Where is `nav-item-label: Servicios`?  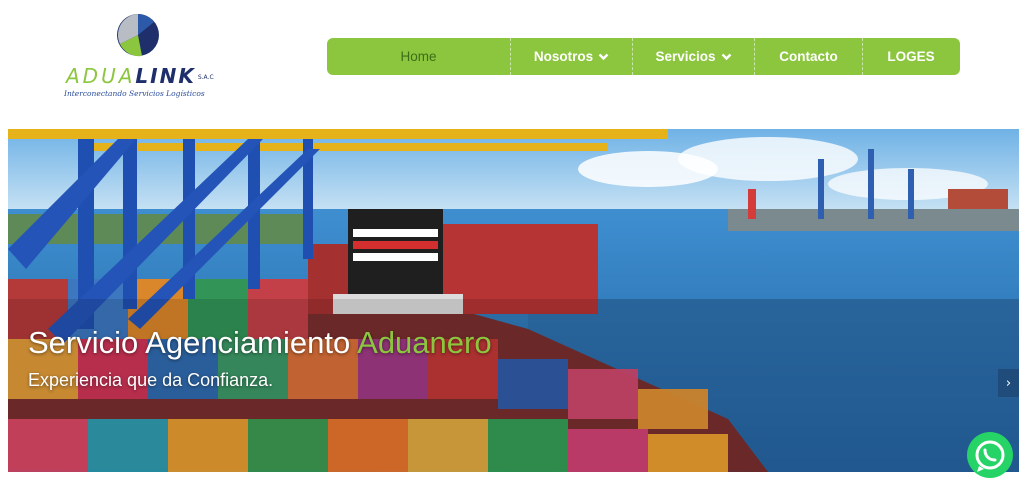
nav-item-label: Servicios is located at coordinates (685, 56).